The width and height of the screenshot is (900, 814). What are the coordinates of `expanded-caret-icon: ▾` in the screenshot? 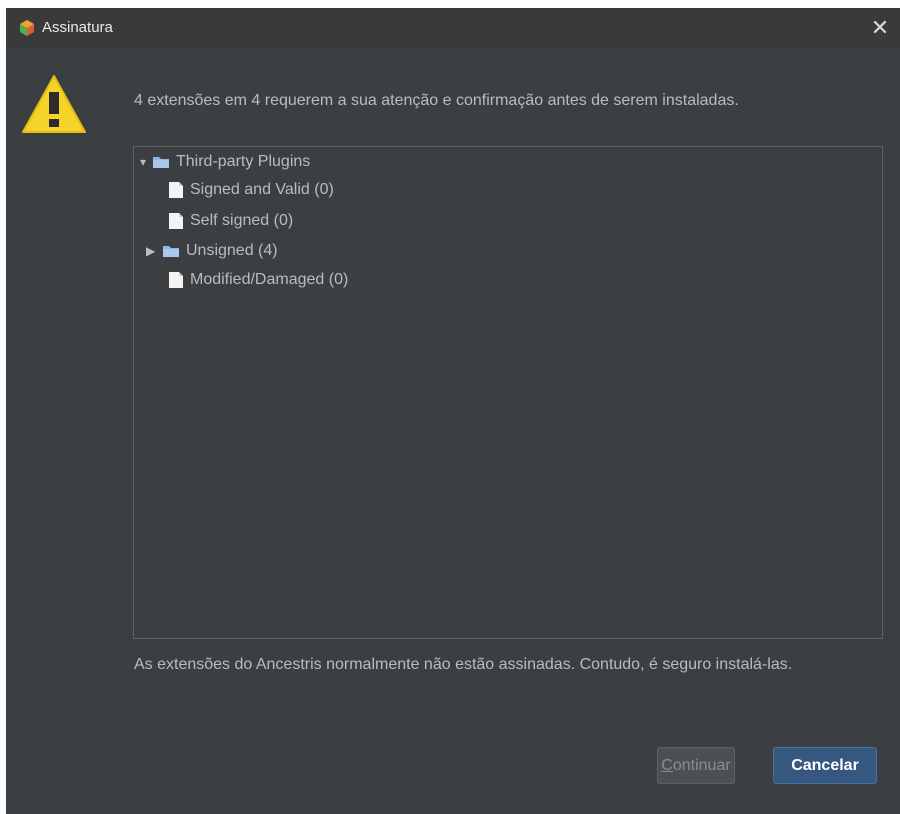 It's located at (146, 162).